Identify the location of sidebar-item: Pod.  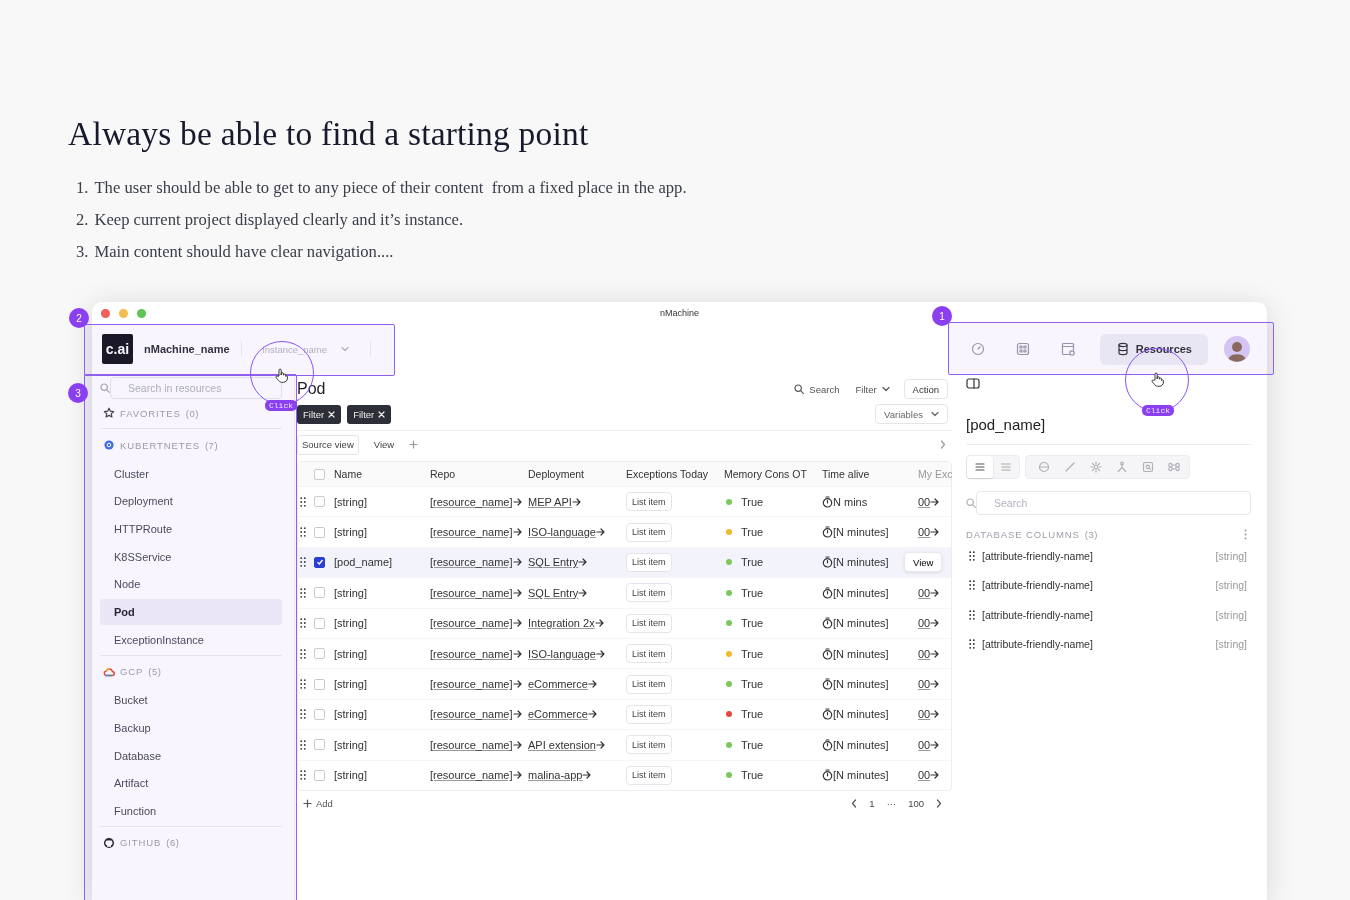
(191, 612).